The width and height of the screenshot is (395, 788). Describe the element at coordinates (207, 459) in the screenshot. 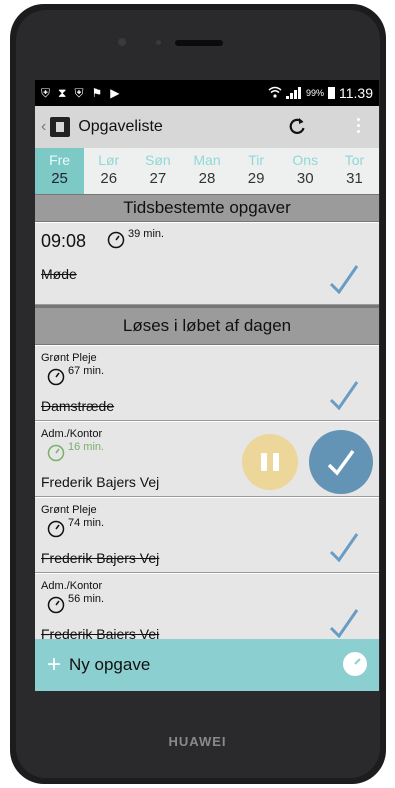

I see `list-item-active: Adm./Kontor 16 min. Frederik Bajers Vej` at that location.